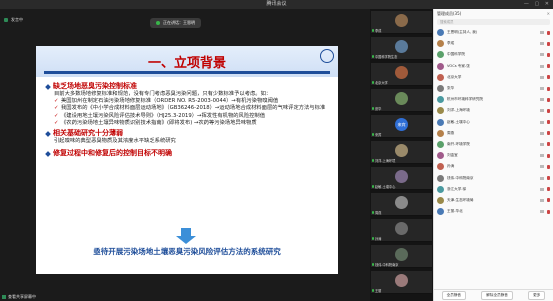  What do you see at coordinates (56, 108) in the screenshot?
I see `check-icon: ✓` at bounding box center [56, 108].